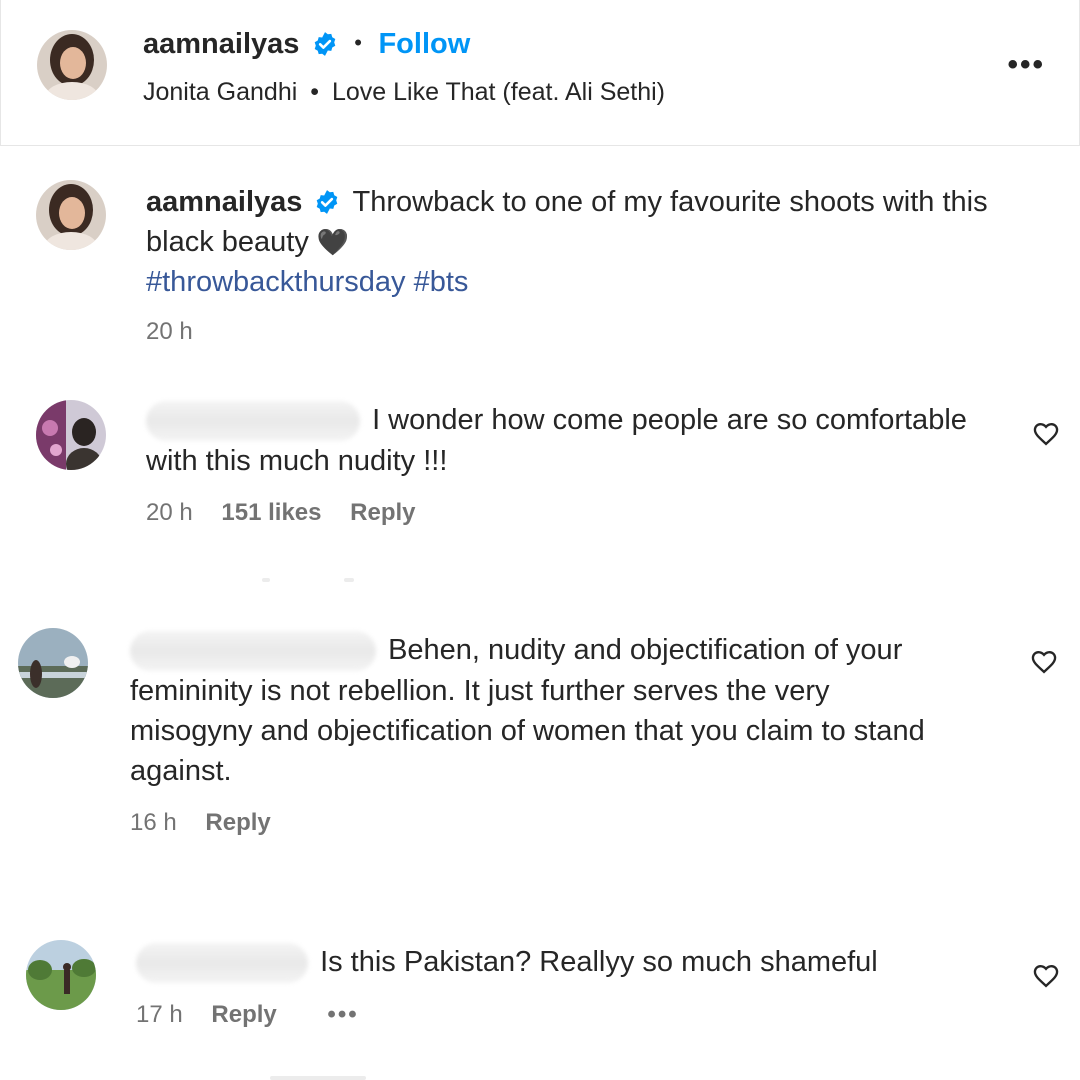 This screenshot has height=1080, width=1080. What do you see at coordinates (1026, 65) in the screenshot?
I see `more-options-icon: •••` at bounding box center [1026, 65].